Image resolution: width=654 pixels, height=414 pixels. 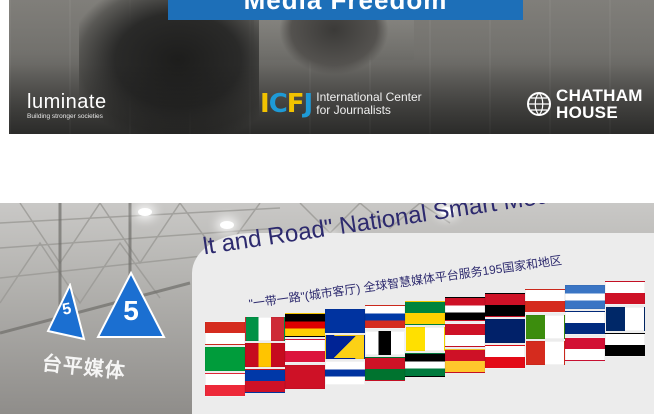 I want to click on chatham-logo-line1: CHATHAM, so click(x=599, y=95).